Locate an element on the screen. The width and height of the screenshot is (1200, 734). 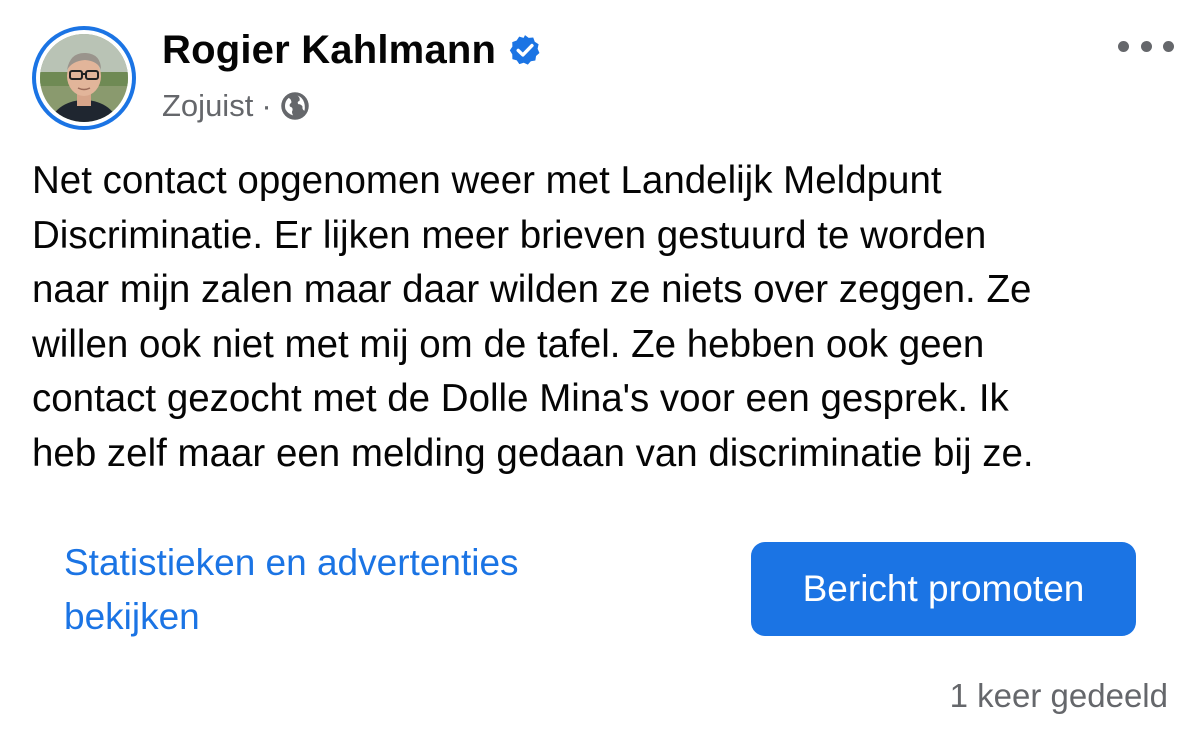
share-count: 1 keer gedeeld is located at coordinates (1059, 696).